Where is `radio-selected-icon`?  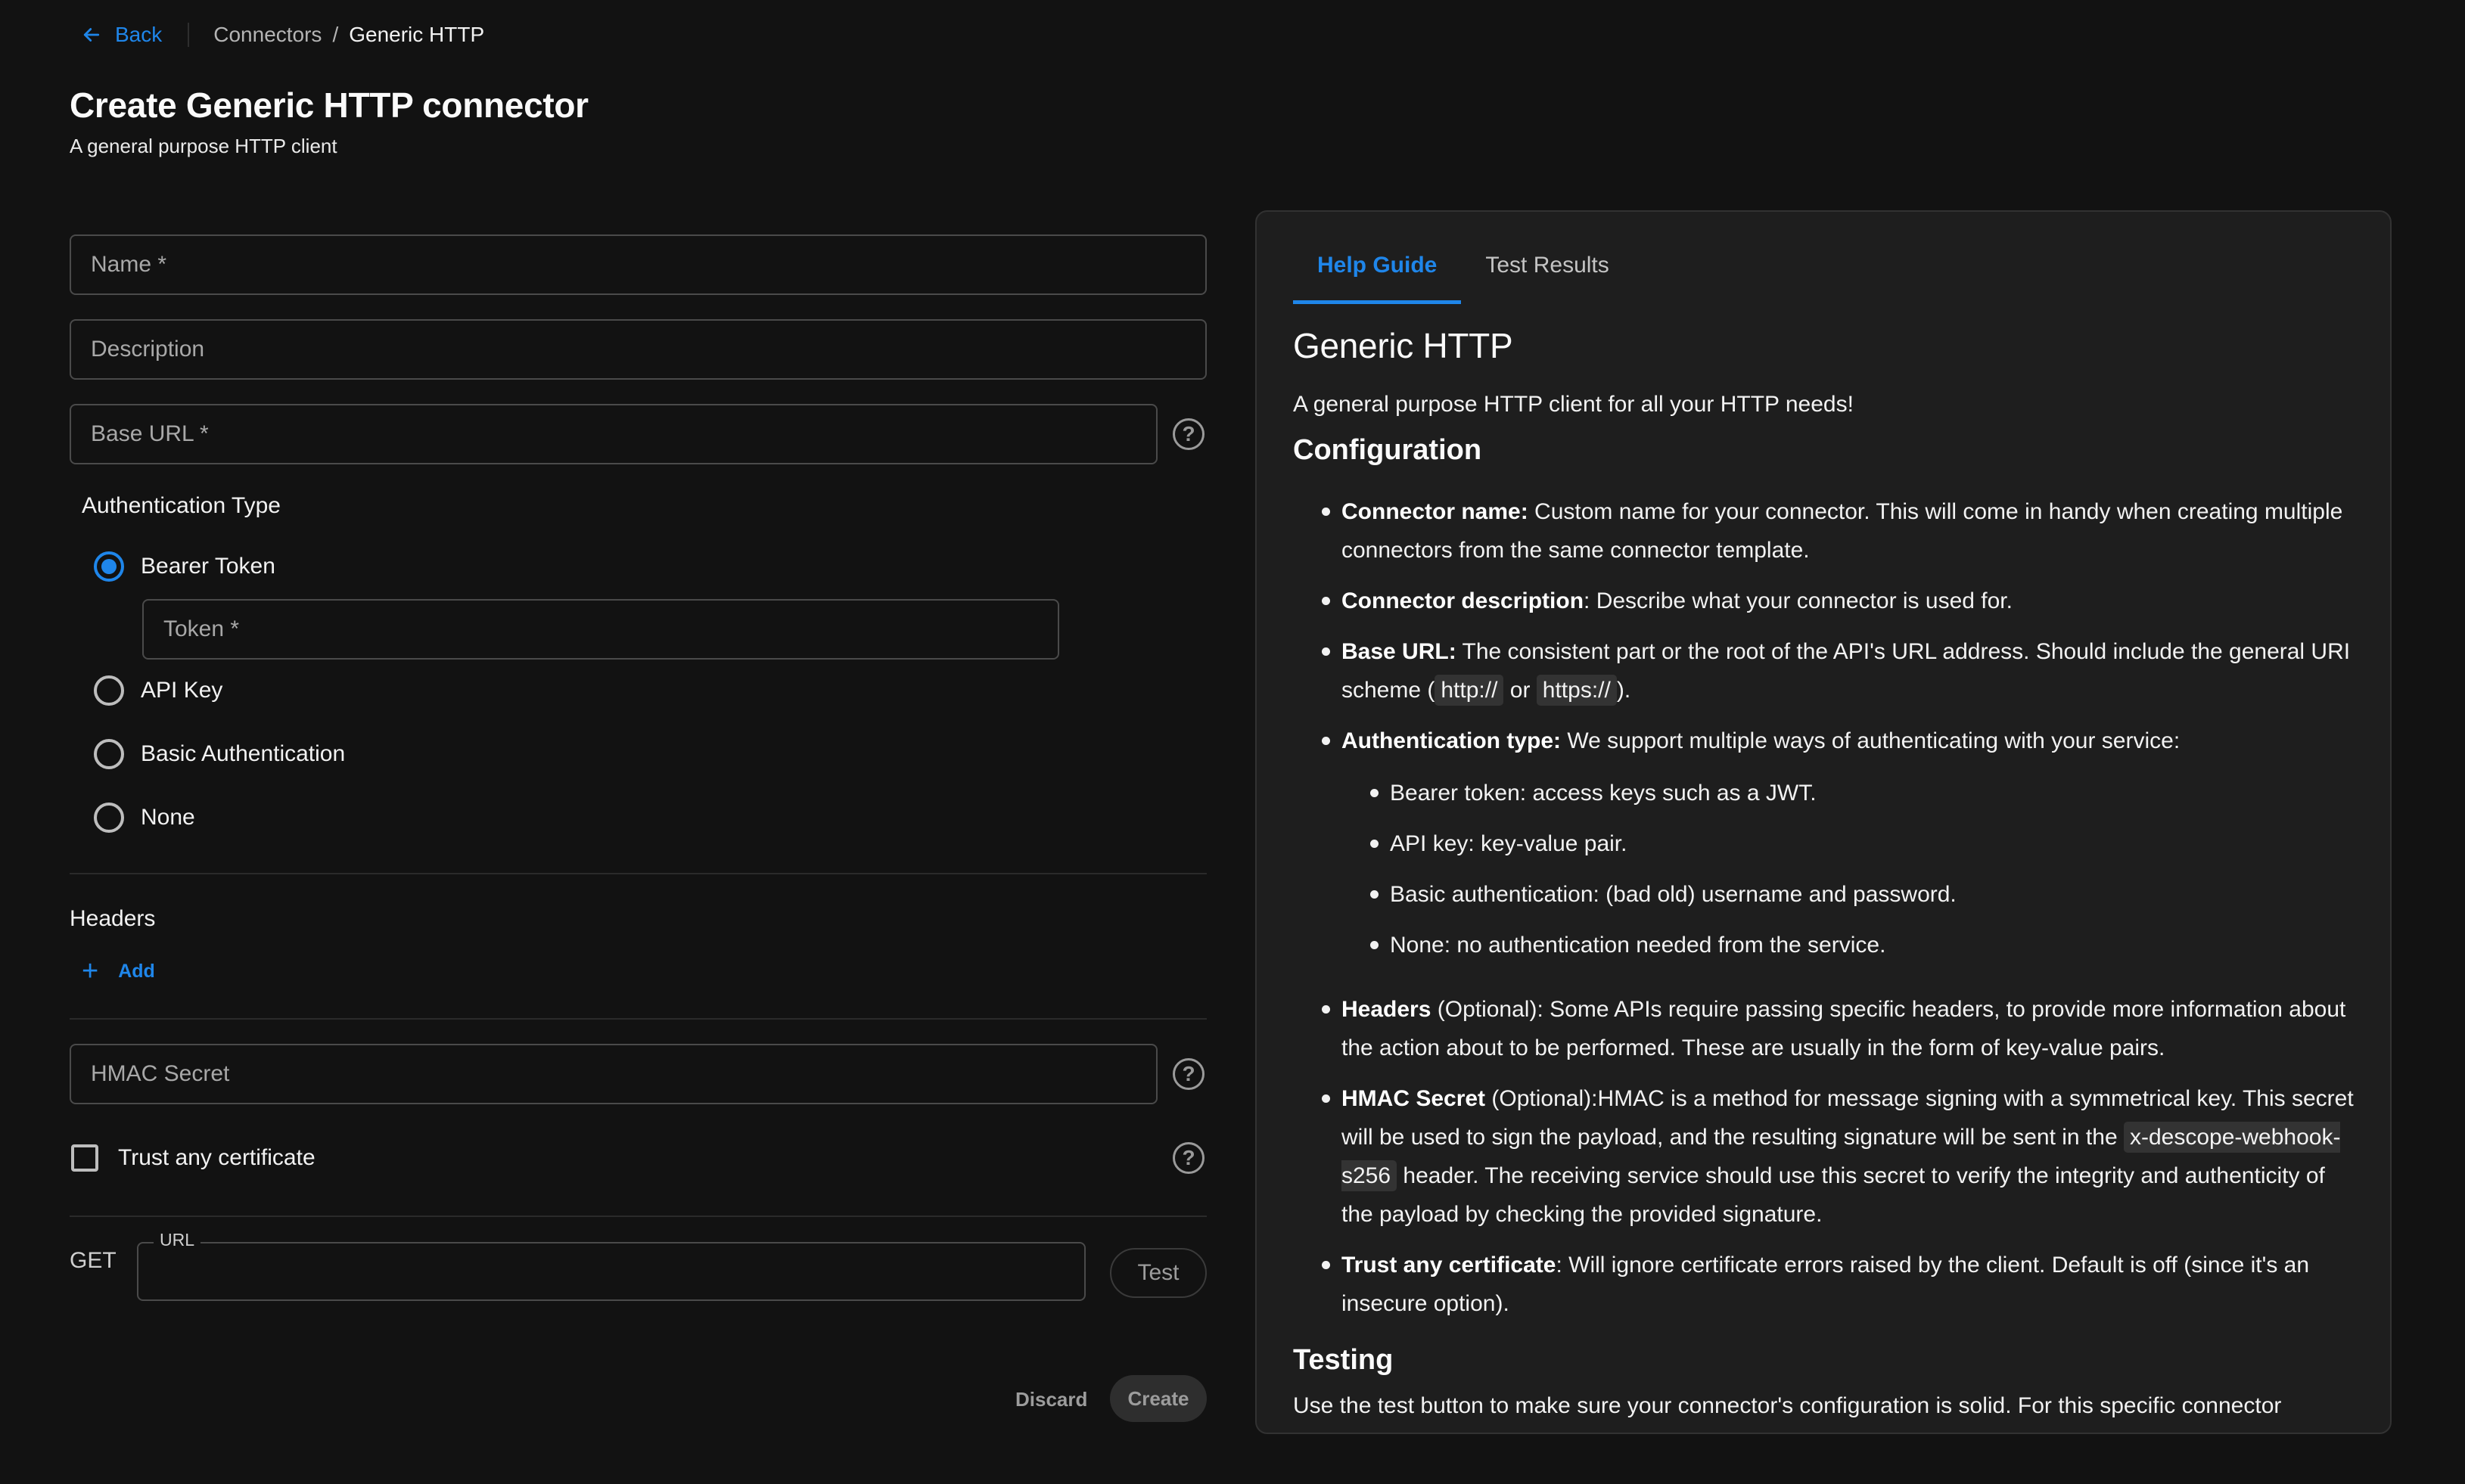 radio-selected-icon is located at coordinates (109, 566).